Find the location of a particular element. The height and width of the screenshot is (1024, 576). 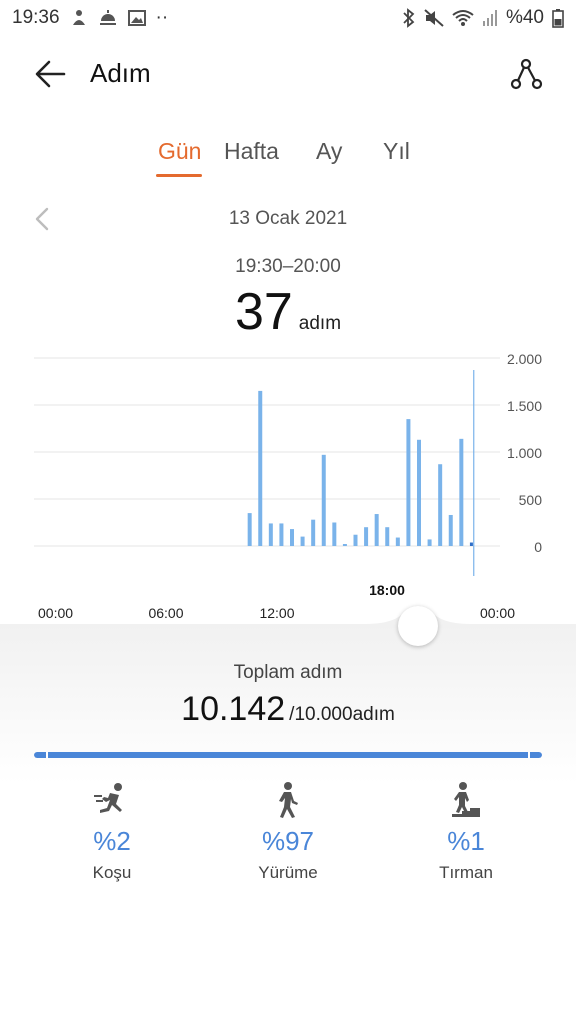

arrow-left-icon is located at coordinates (50, 74).